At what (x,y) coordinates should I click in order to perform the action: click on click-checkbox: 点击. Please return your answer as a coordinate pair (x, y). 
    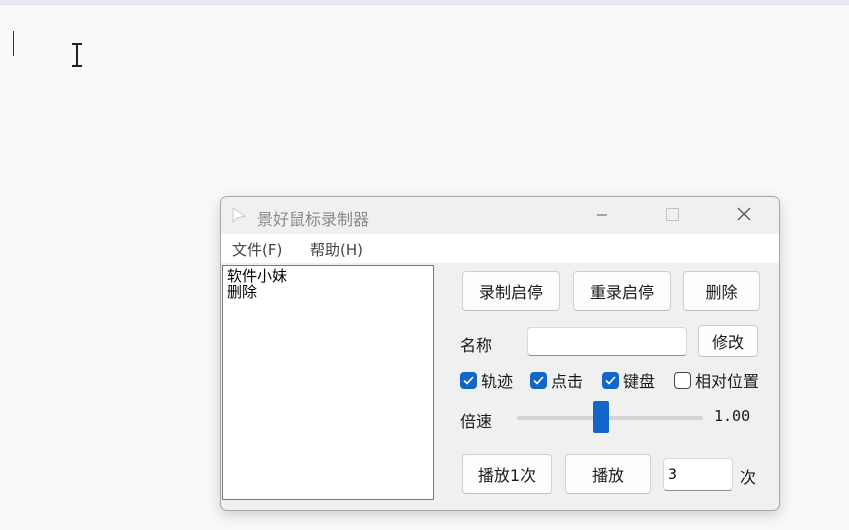
    Looking at the image, I should click on (556, 380).